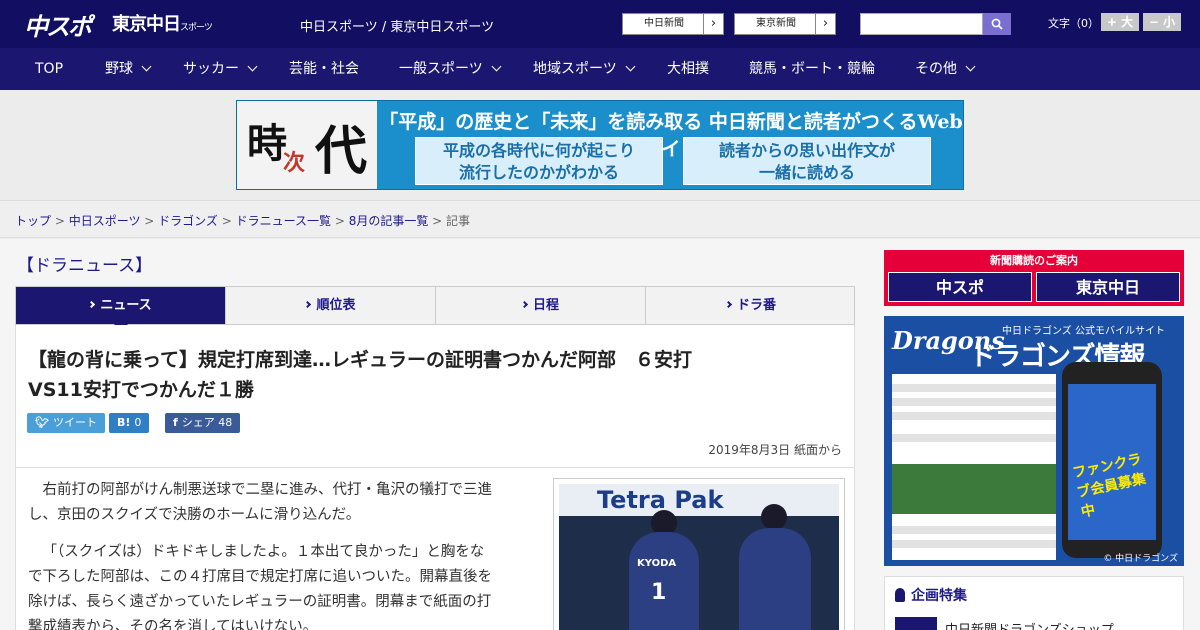  I want to click on special-thumbnail, so click(916, 623).